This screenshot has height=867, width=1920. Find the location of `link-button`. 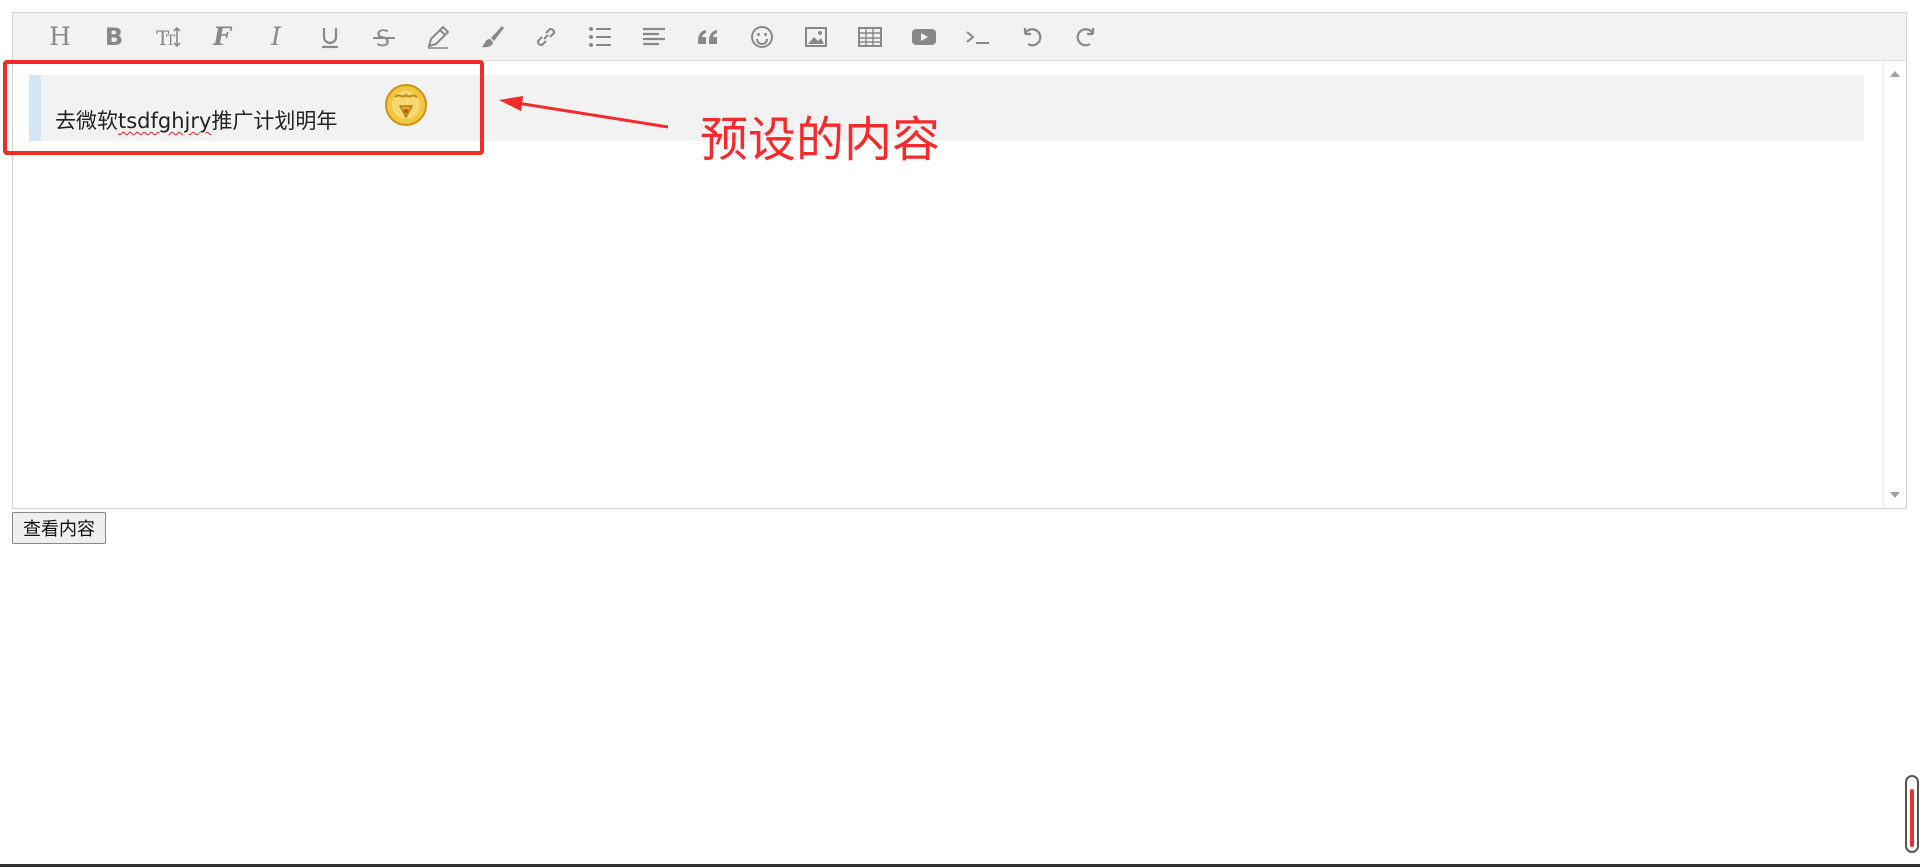

link-button is located at coordinates (546, 37).